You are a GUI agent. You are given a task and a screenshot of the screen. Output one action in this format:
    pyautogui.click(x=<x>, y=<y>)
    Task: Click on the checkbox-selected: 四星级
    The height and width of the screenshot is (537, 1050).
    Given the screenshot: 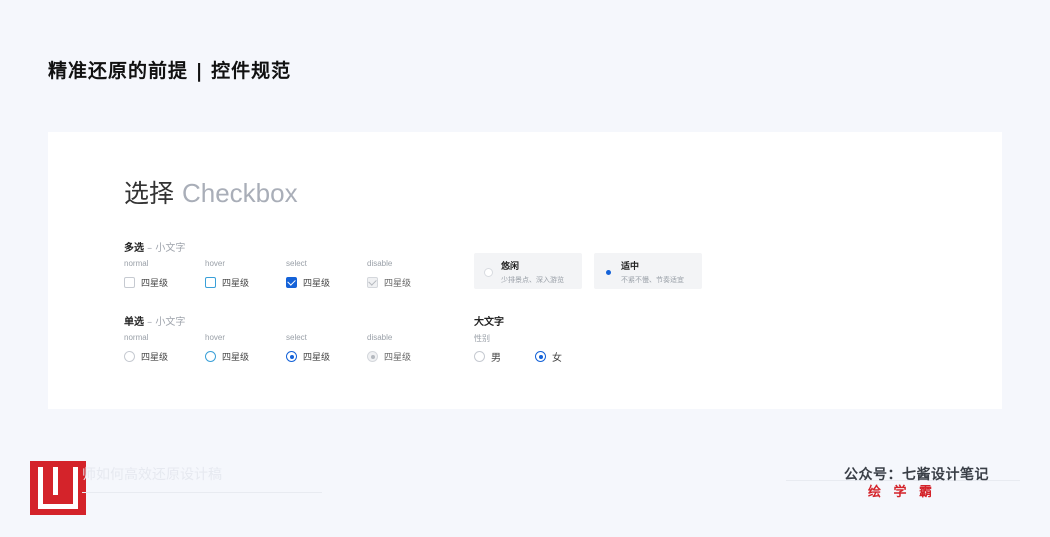 What is the action you would take?
    pyautogui.click(x=308, y=282)
    